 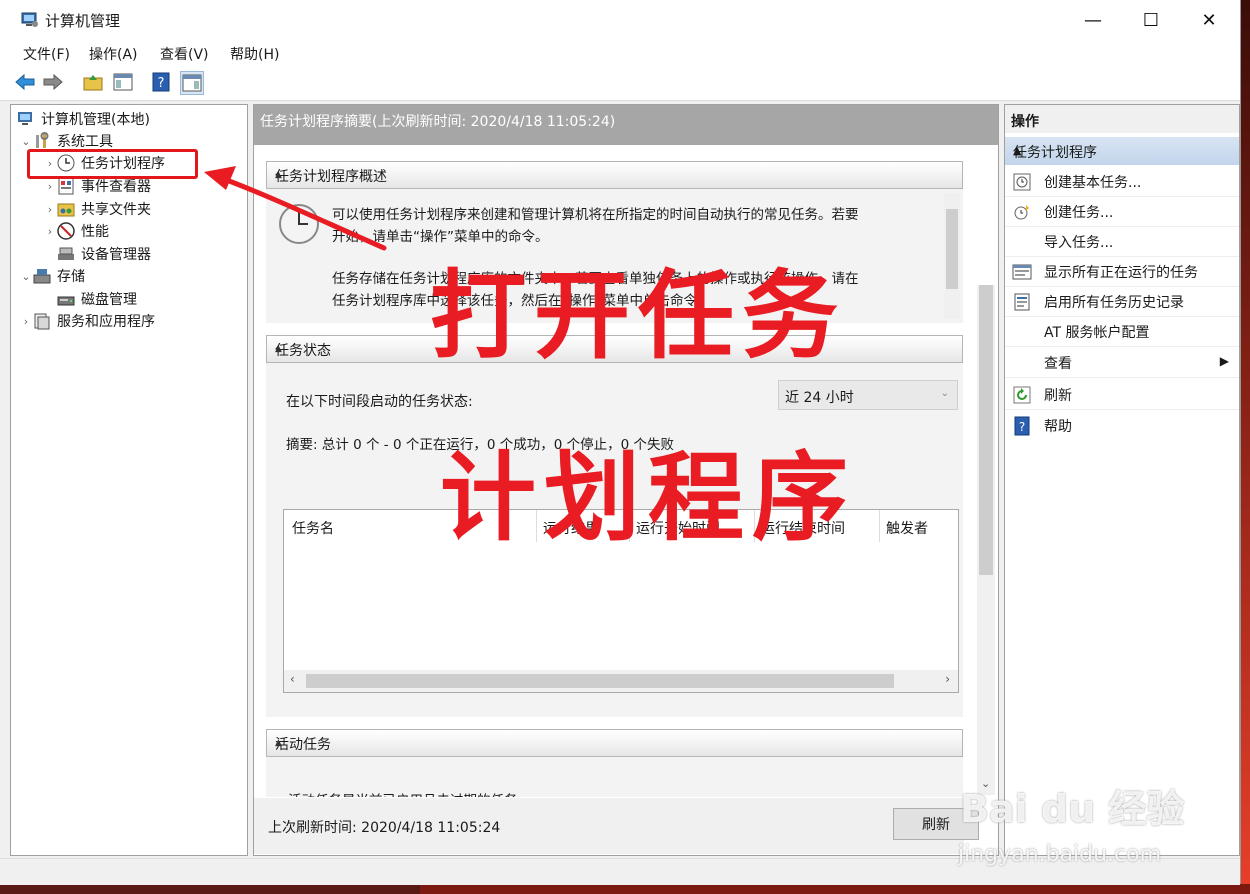 What do you see at coordinates (595, 215) in the screenshot?
I see `overview-text-line: 可以使用任务计划程序来创建和管理计算机将在所指定的时间自动执行的常见任务。若要` at bounding box center [595, 215].